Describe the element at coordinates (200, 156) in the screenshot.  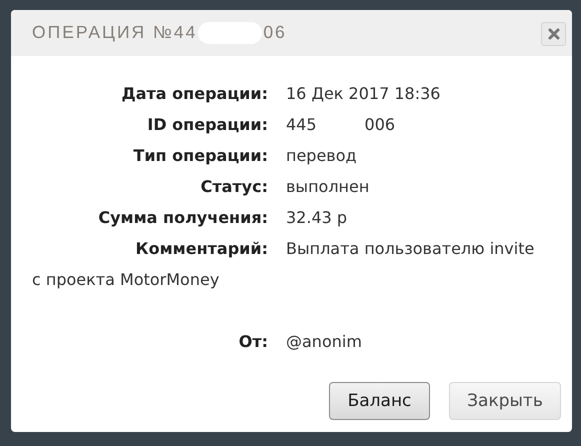
I see `field-label: Тип операции:` at that location.